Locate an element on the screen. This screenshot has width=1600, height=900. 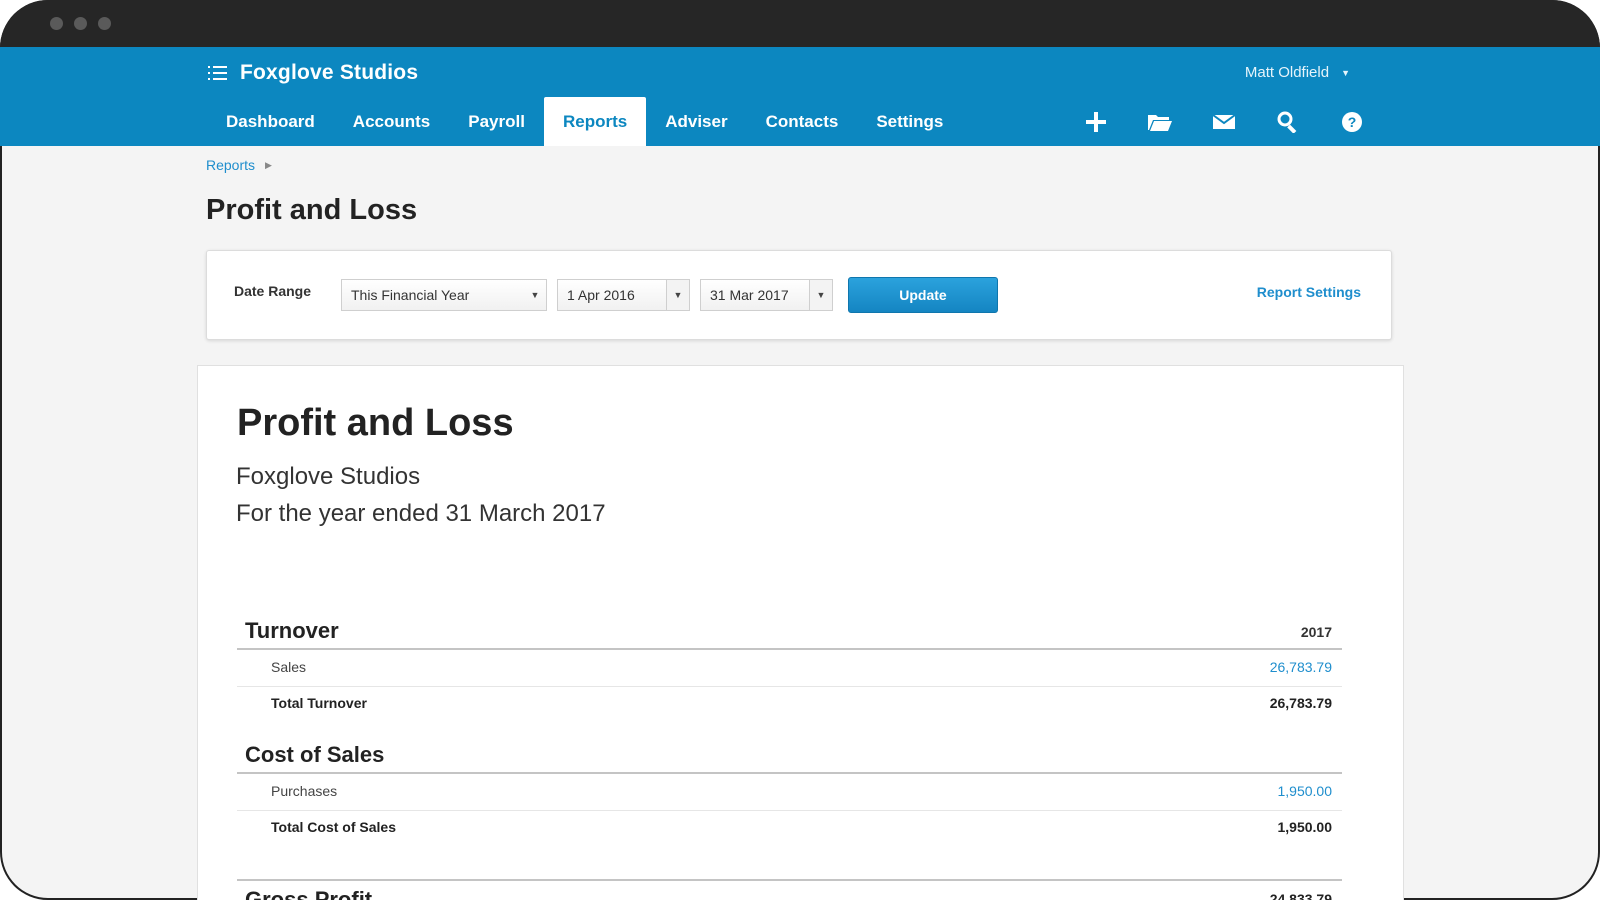
plus-icon is located at coordinates (1096, 122).